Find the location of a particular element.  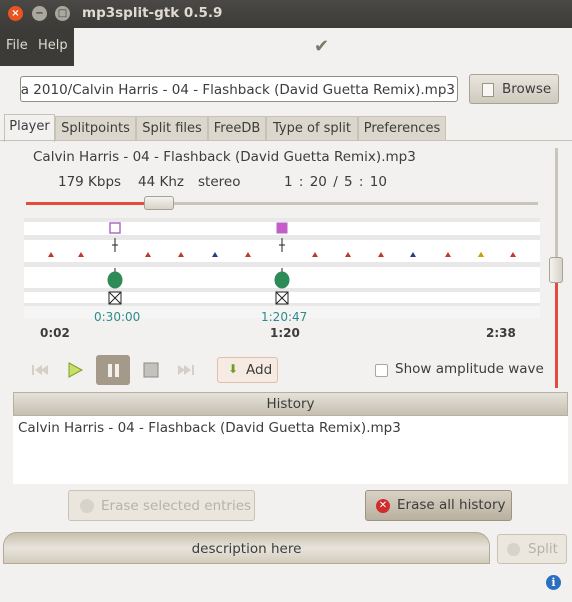

timeline-end-label: 2:38 is located at coordinates (501, 333).